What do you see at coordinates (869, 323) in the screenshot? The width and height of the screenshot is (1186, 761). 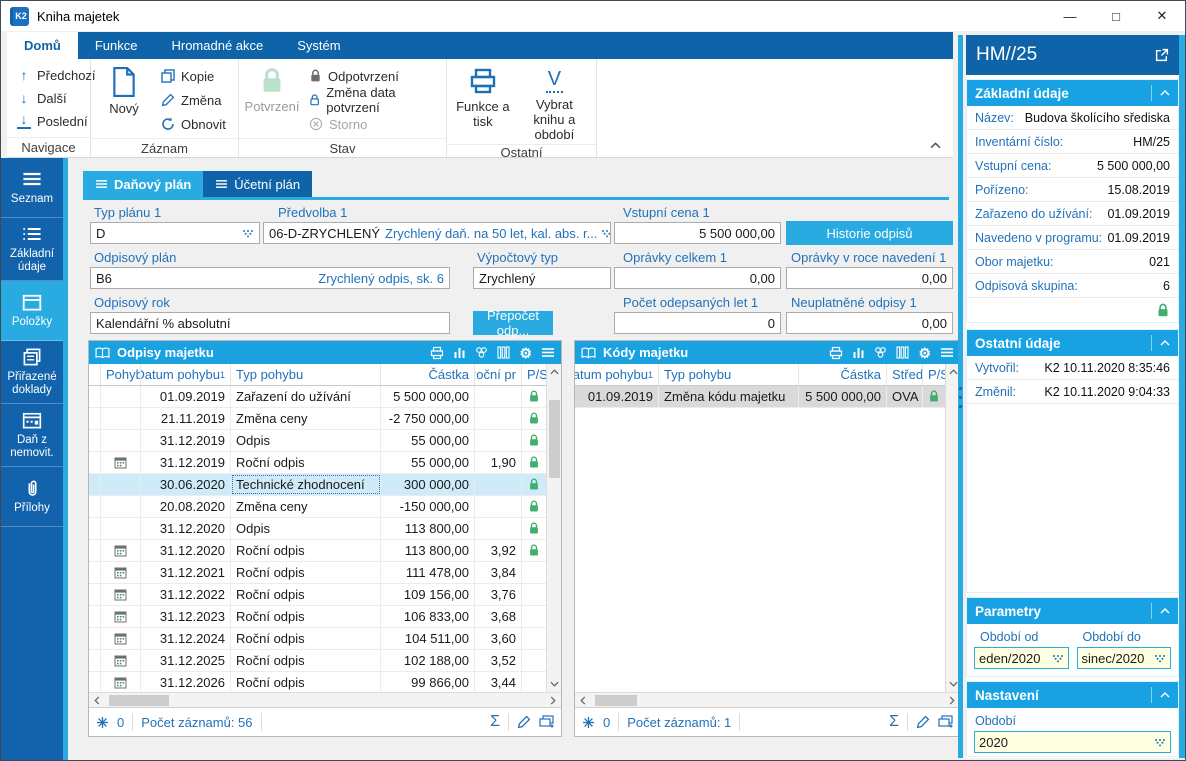 I see `neuplatnene-field: 0,00` at bounding box center [869, 323].